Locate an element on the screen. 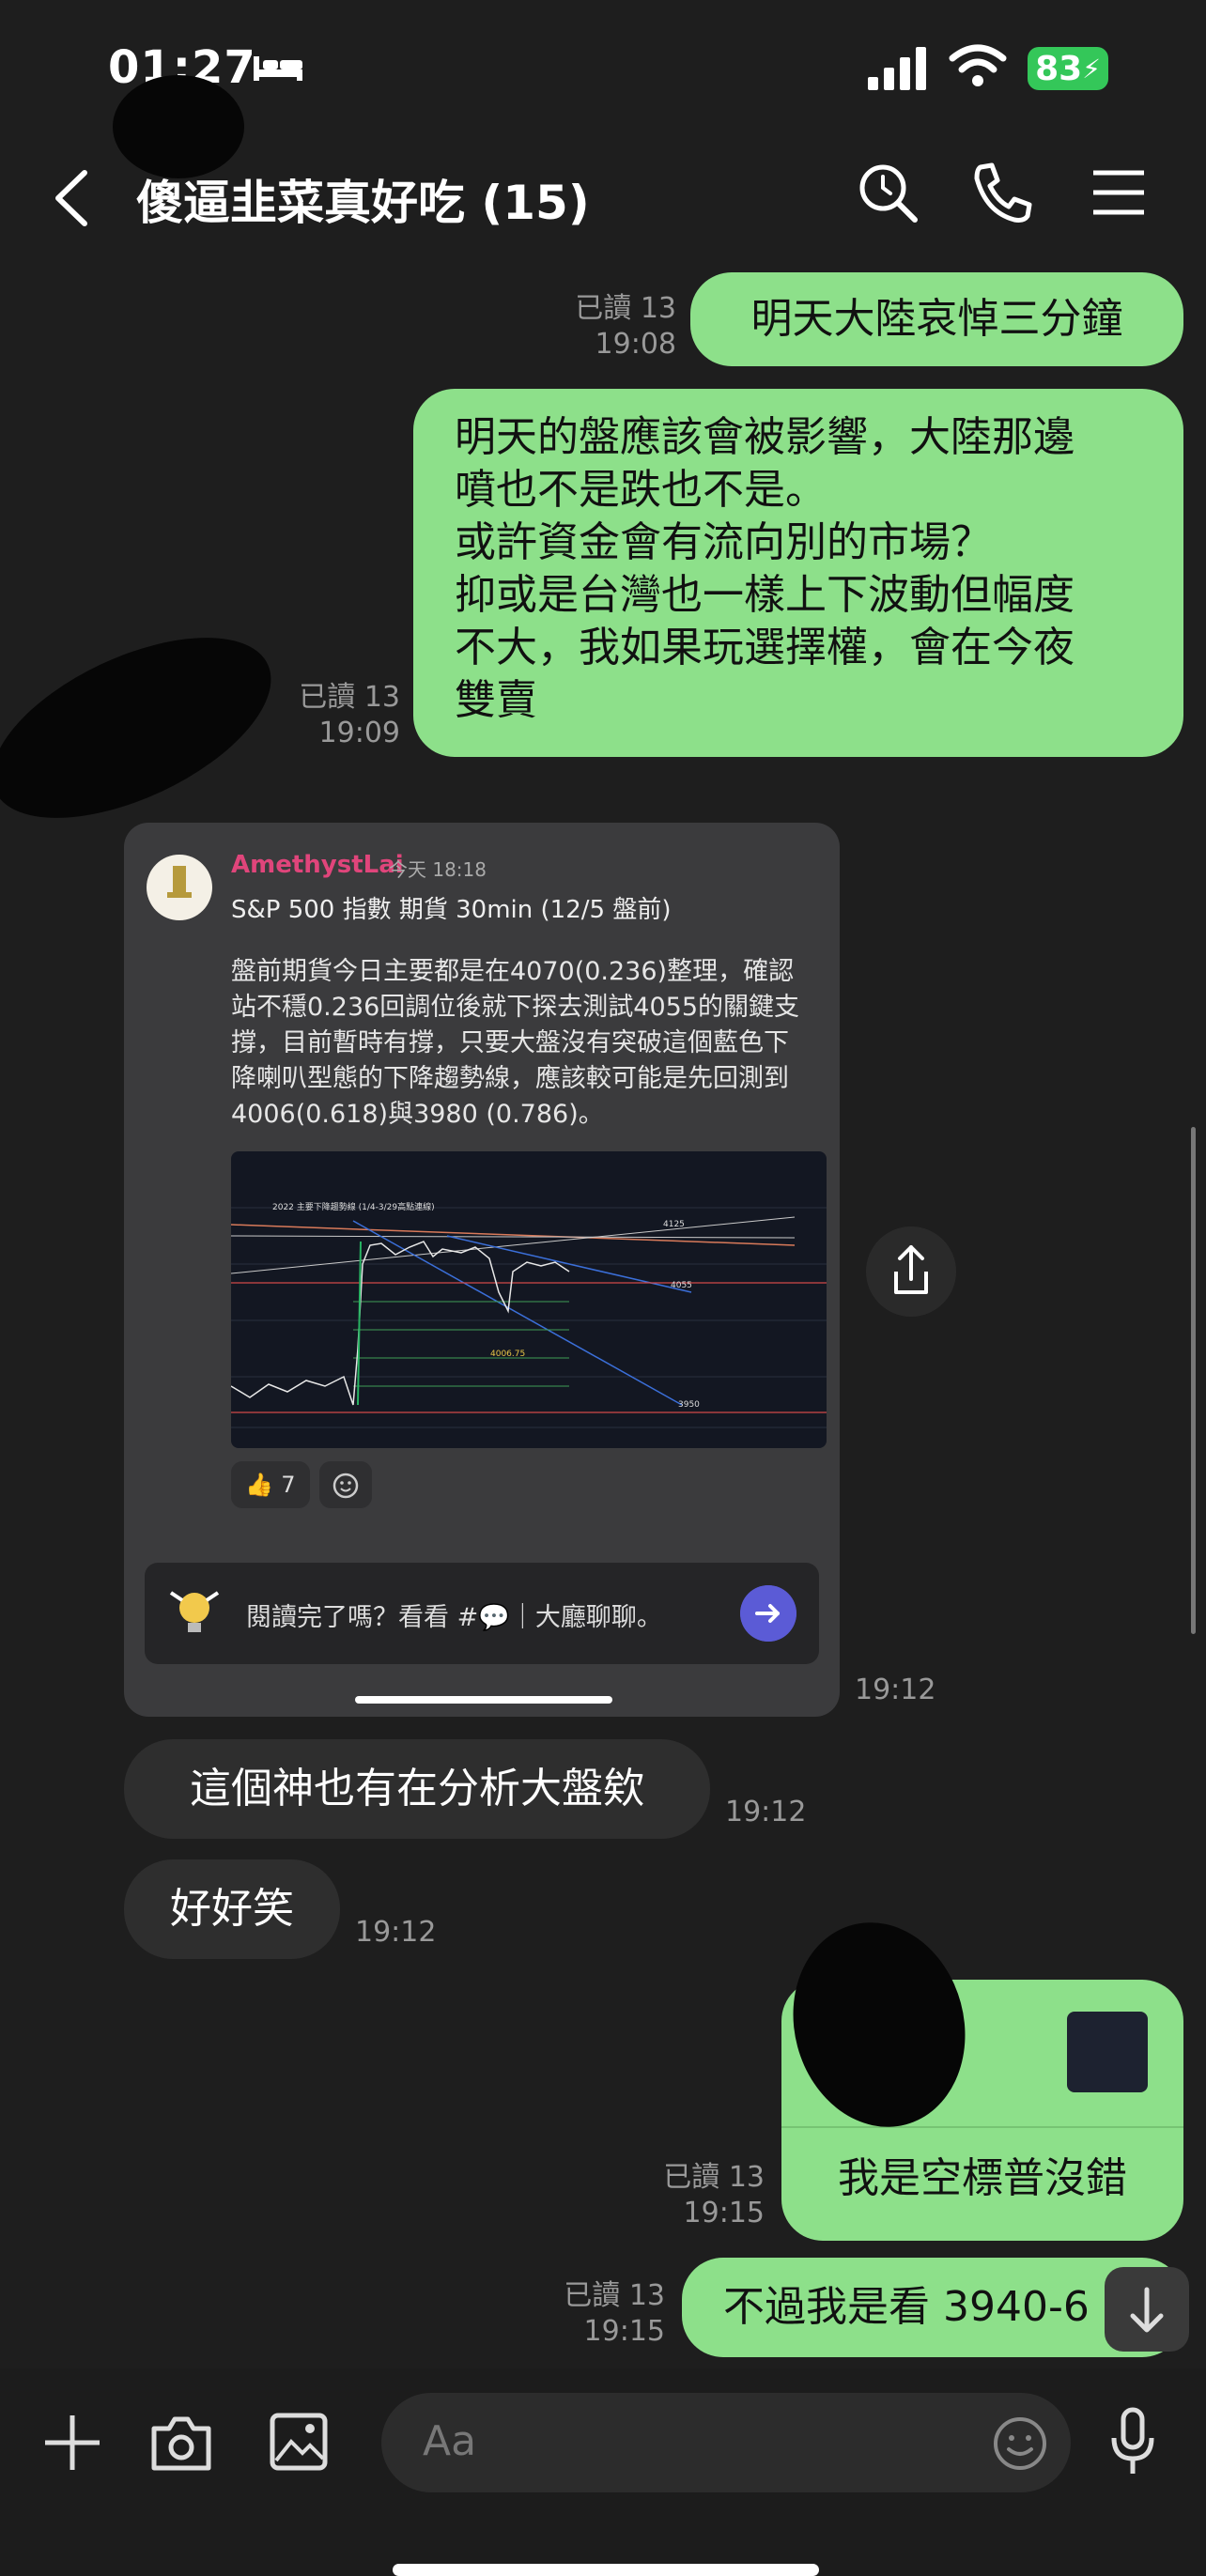  promo-banner: 閱讀完了嗎？看看 #💬｜大廳聊聊。 is located at coordinates (482, 1613).